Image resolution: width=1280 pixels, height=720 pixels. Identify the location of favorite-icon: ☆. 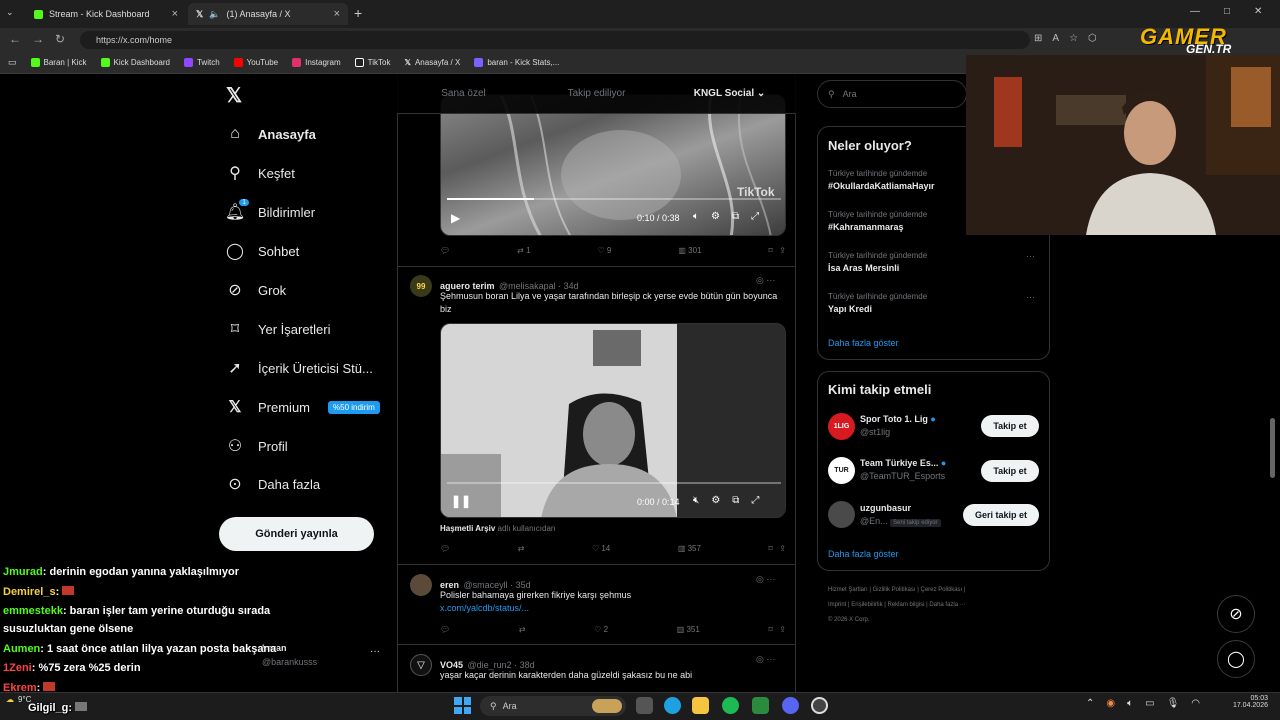
(1073, 38).